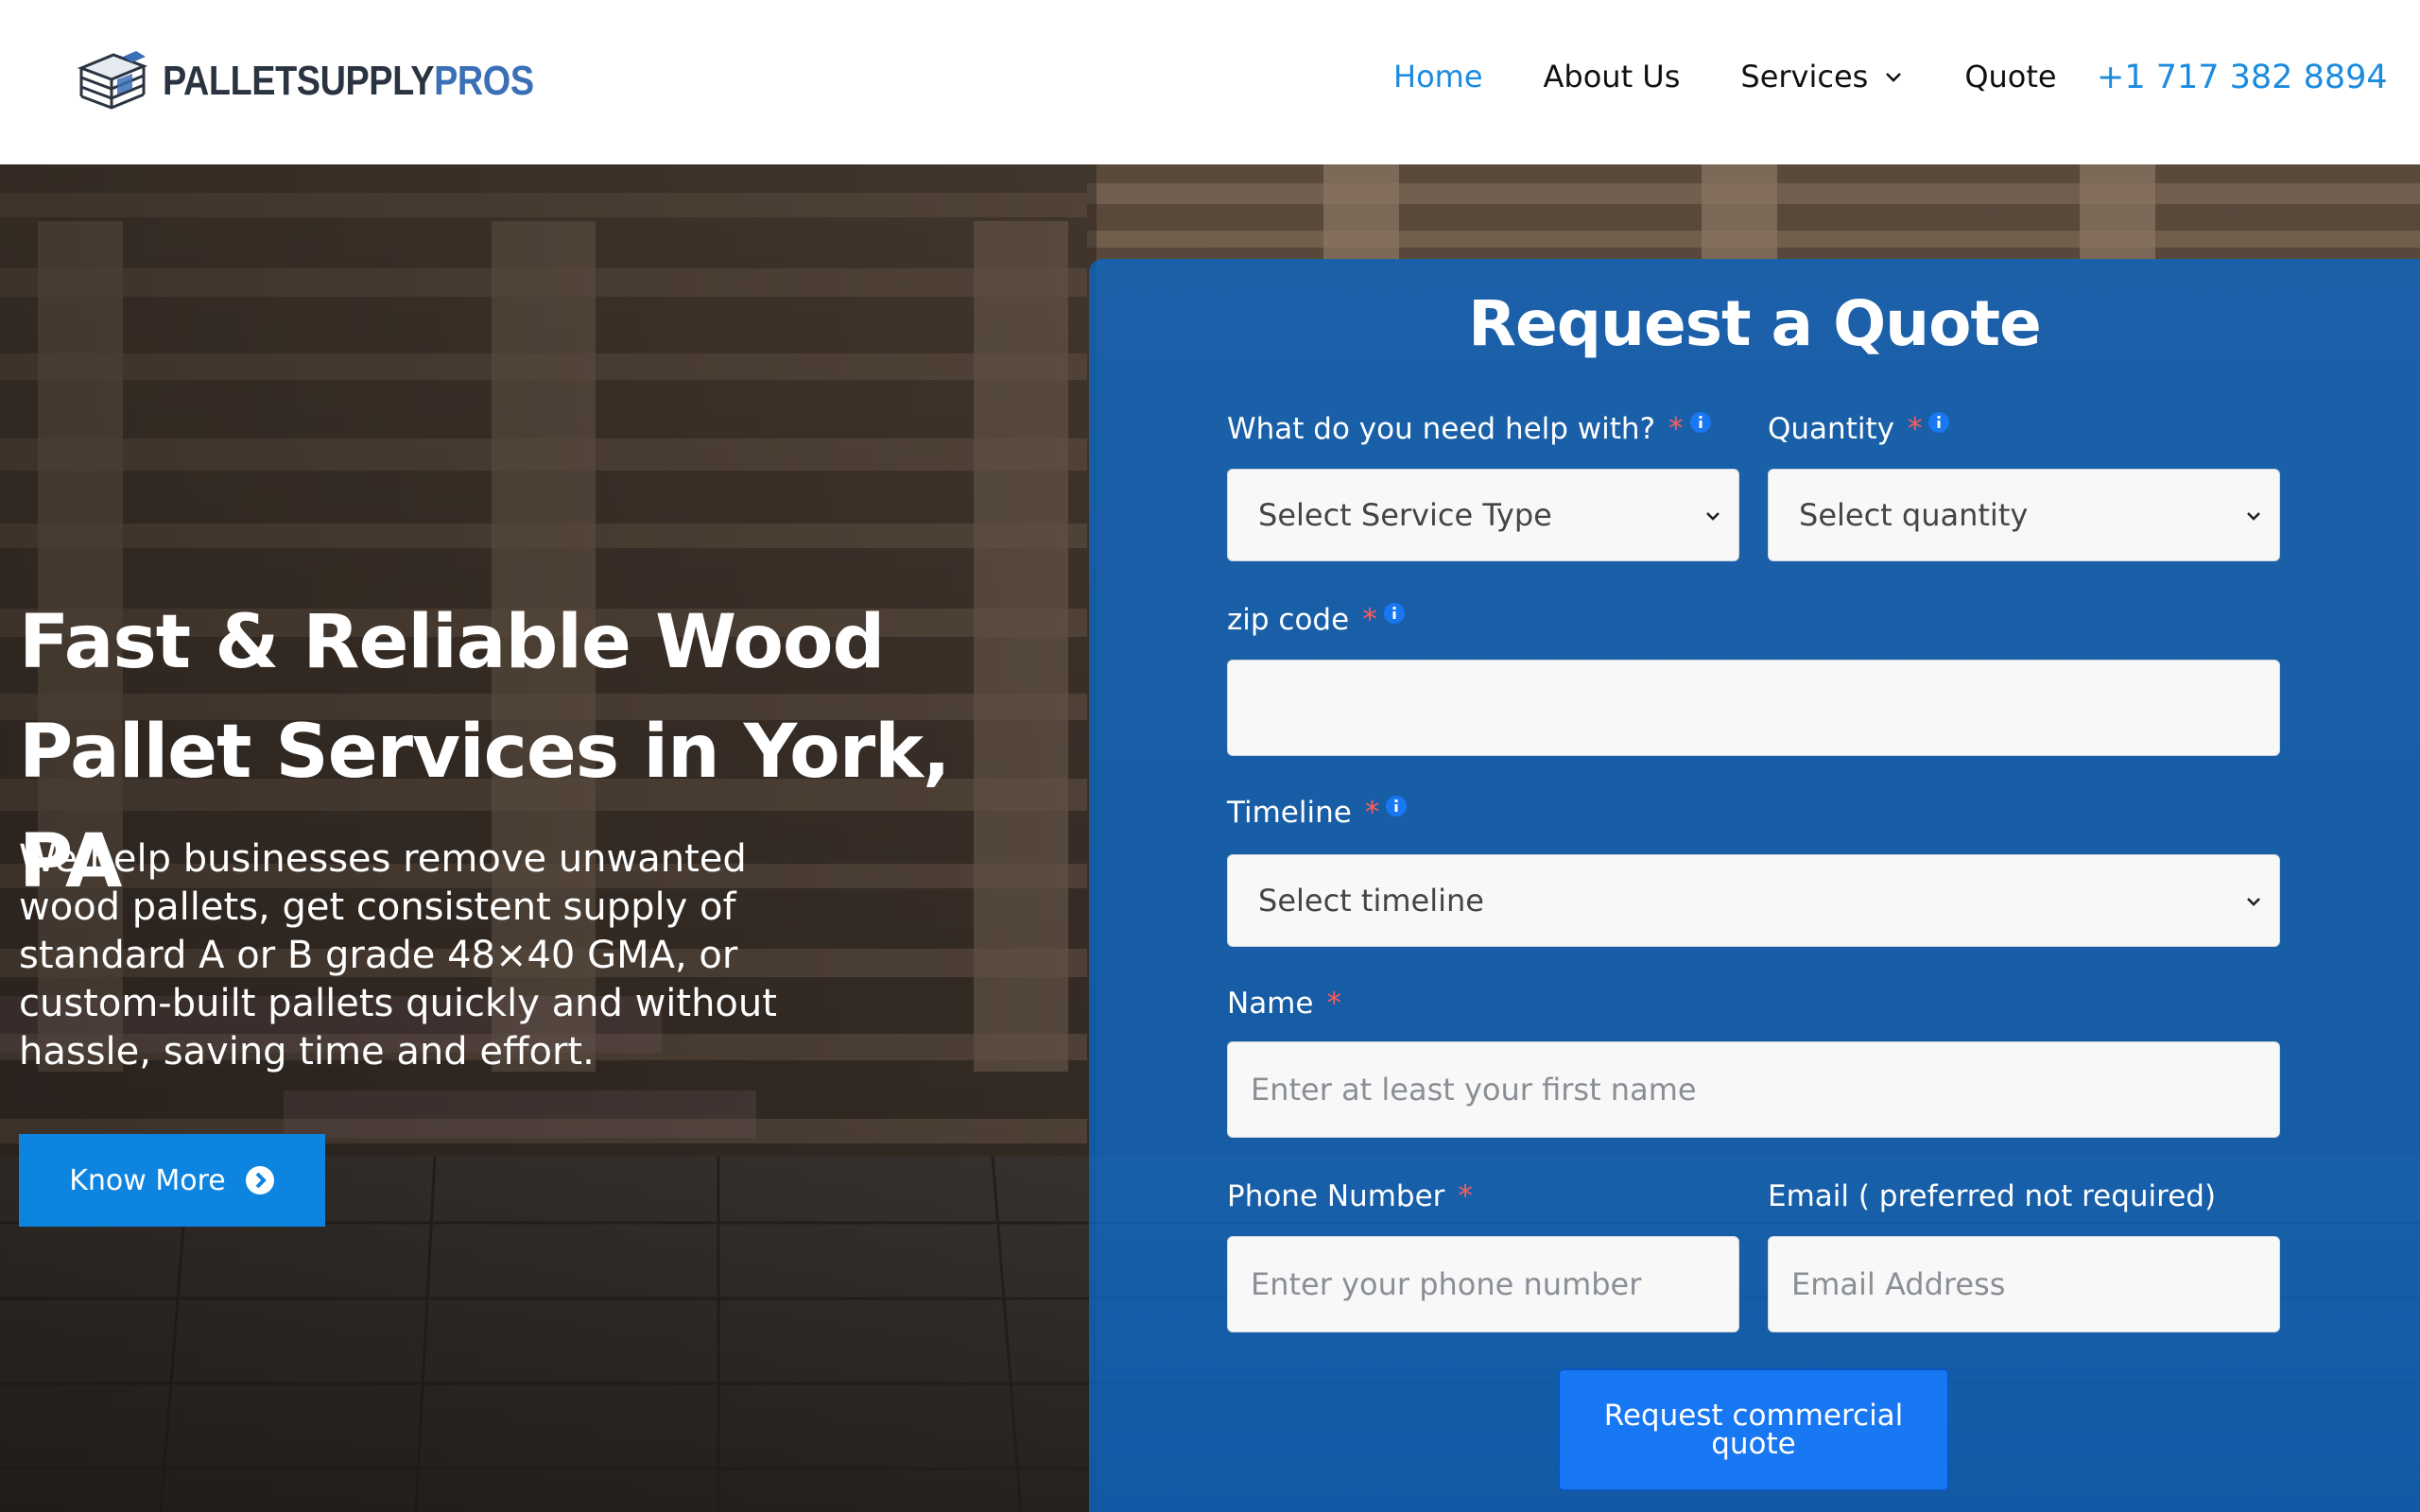 This screenshot has width=2420, height=1512. What do you see at coordinates (259, 1180) in the screenshot?
I see `arrow-right-circle-icon` at bounding box center [259, 1180].